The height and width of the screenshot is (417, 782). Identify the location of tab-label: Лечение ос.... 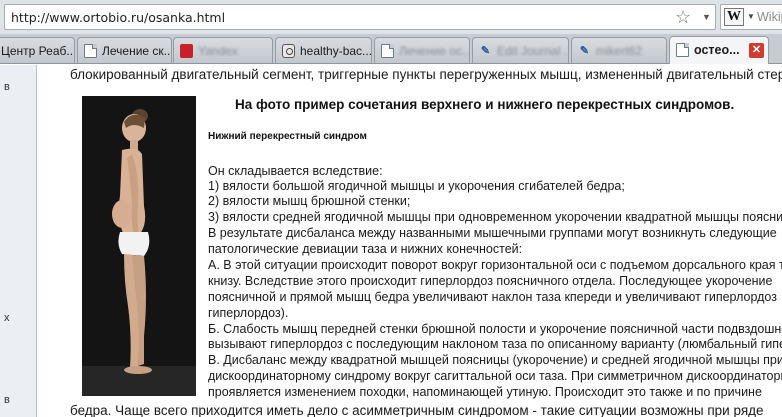
(434, 51).